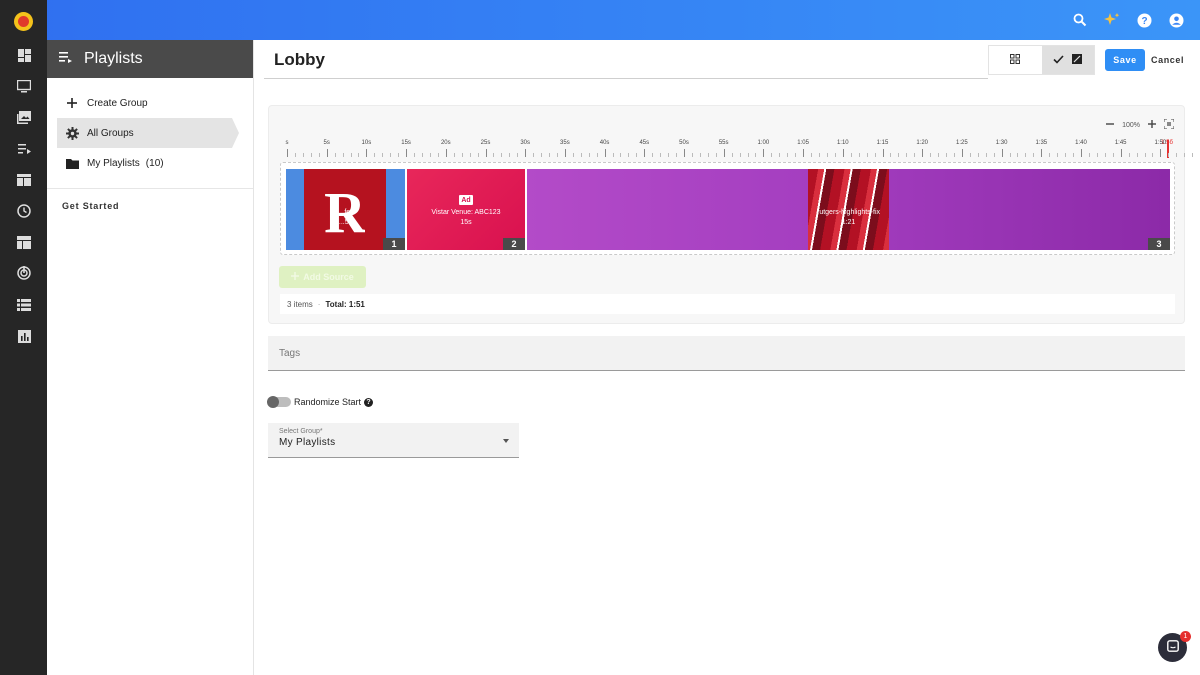  What do you see at coordinates (24, 211) in the screenshot?
I see `schedules-icon` at bounding box center [24, 211].